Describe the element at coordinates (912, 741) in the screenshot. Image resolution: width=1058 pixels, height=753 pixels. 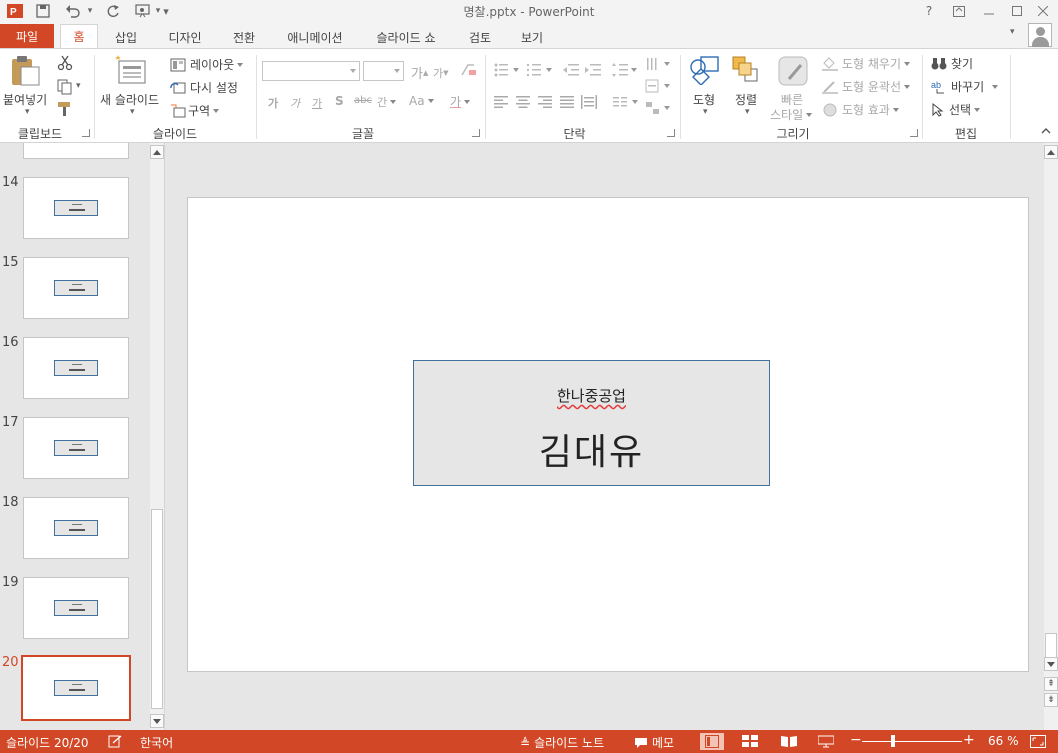
I see `zoom-slider` at that location.